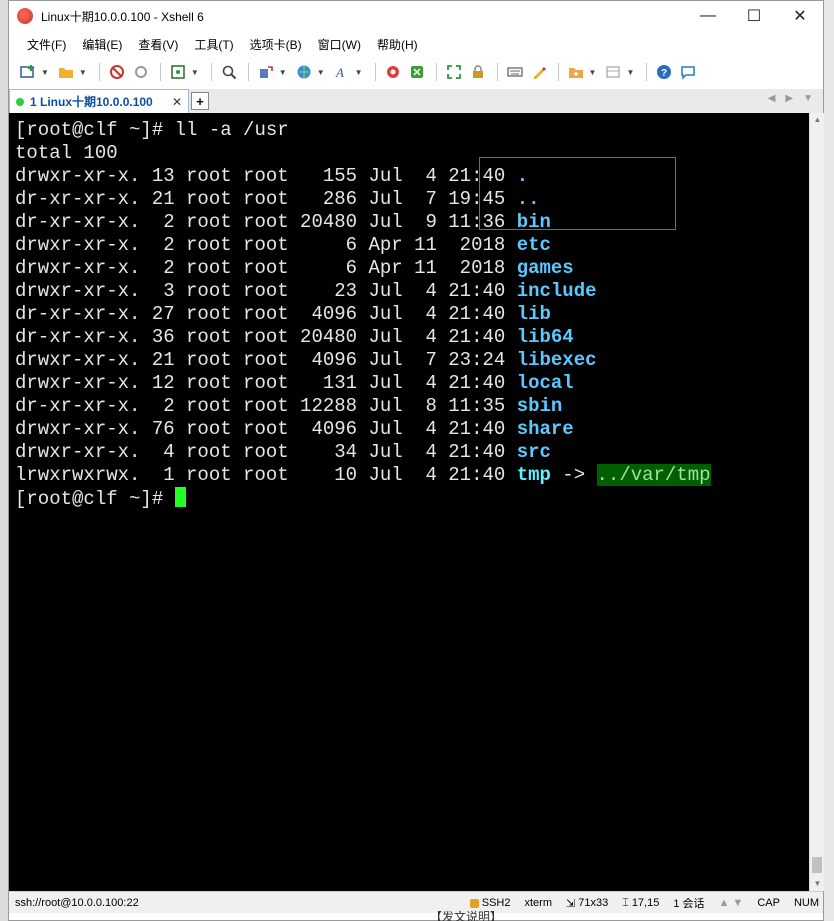  I want to click on arrow-up-icon: ▲, so click(724, 903).